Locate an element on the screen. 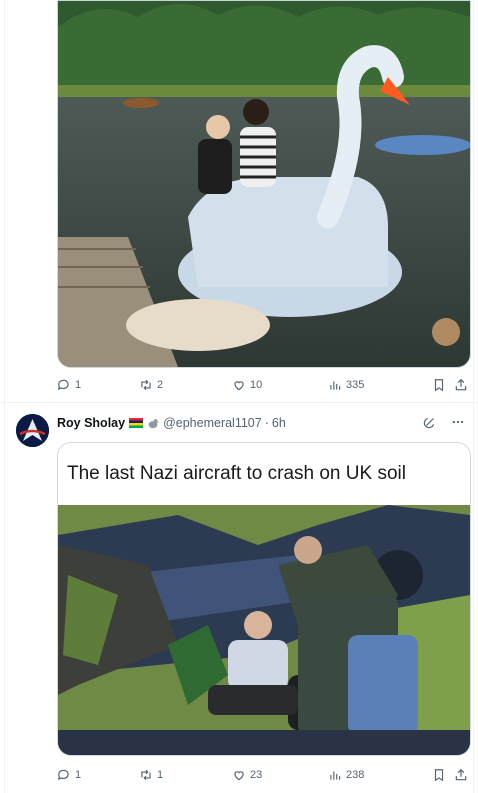 Image resolution: width=478 pixels, height=793 pixels. grok-button is located at coordinates (430, 423).